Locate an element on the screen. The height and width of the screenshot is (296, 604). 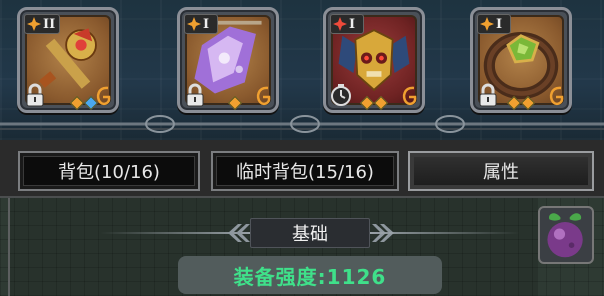
fruit-button is located at coordinates (566, 235).